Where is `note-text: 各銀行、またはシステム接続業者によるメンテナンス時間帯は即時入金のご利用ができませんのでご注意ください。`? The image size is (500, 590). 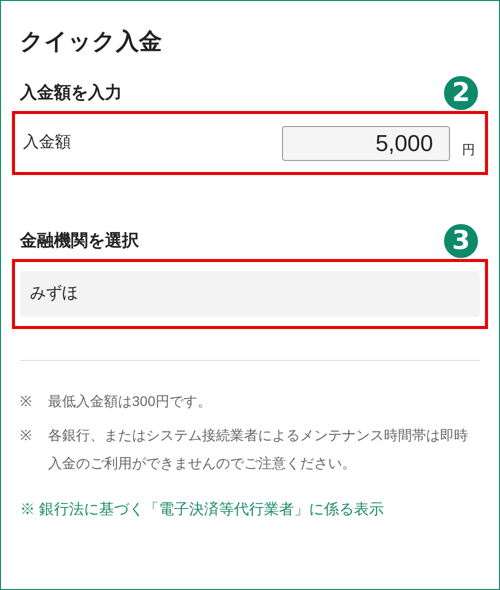
note-text: 各銀行、またはシステム接続業者によるメンテナンス時間帯は即時入金のご利用ができませんのでご注意ください。 is located at coordinates (258, 449).